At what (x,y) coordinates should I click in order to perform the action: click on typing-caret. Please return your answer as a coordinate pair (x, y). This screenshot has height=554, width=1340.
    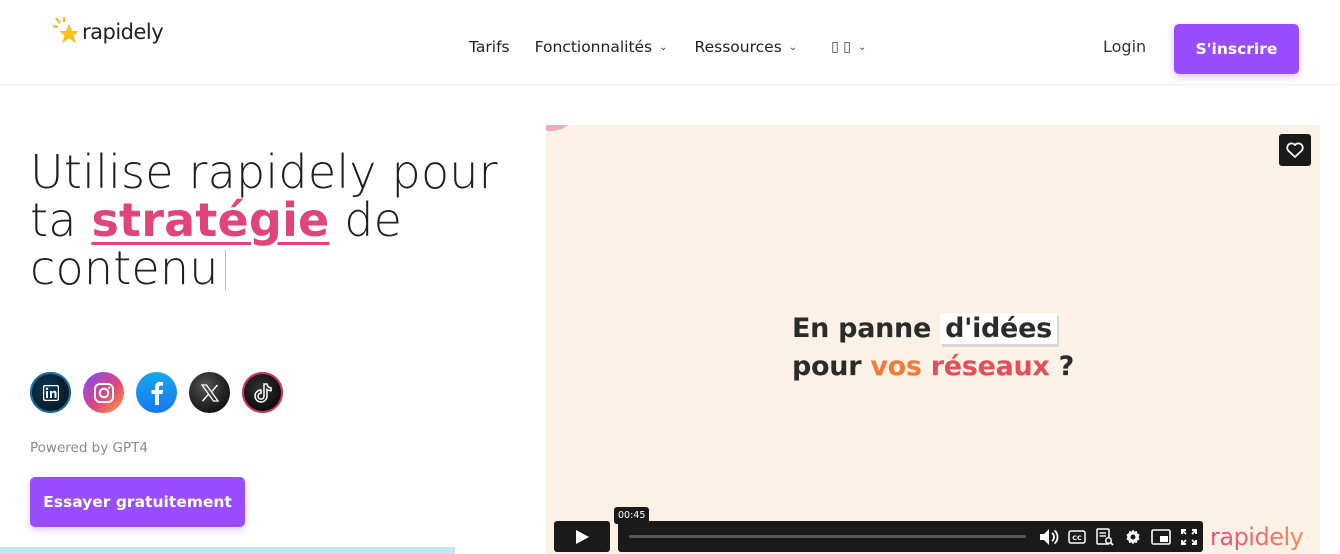
    Looking at the image, I should click on (225, 270).